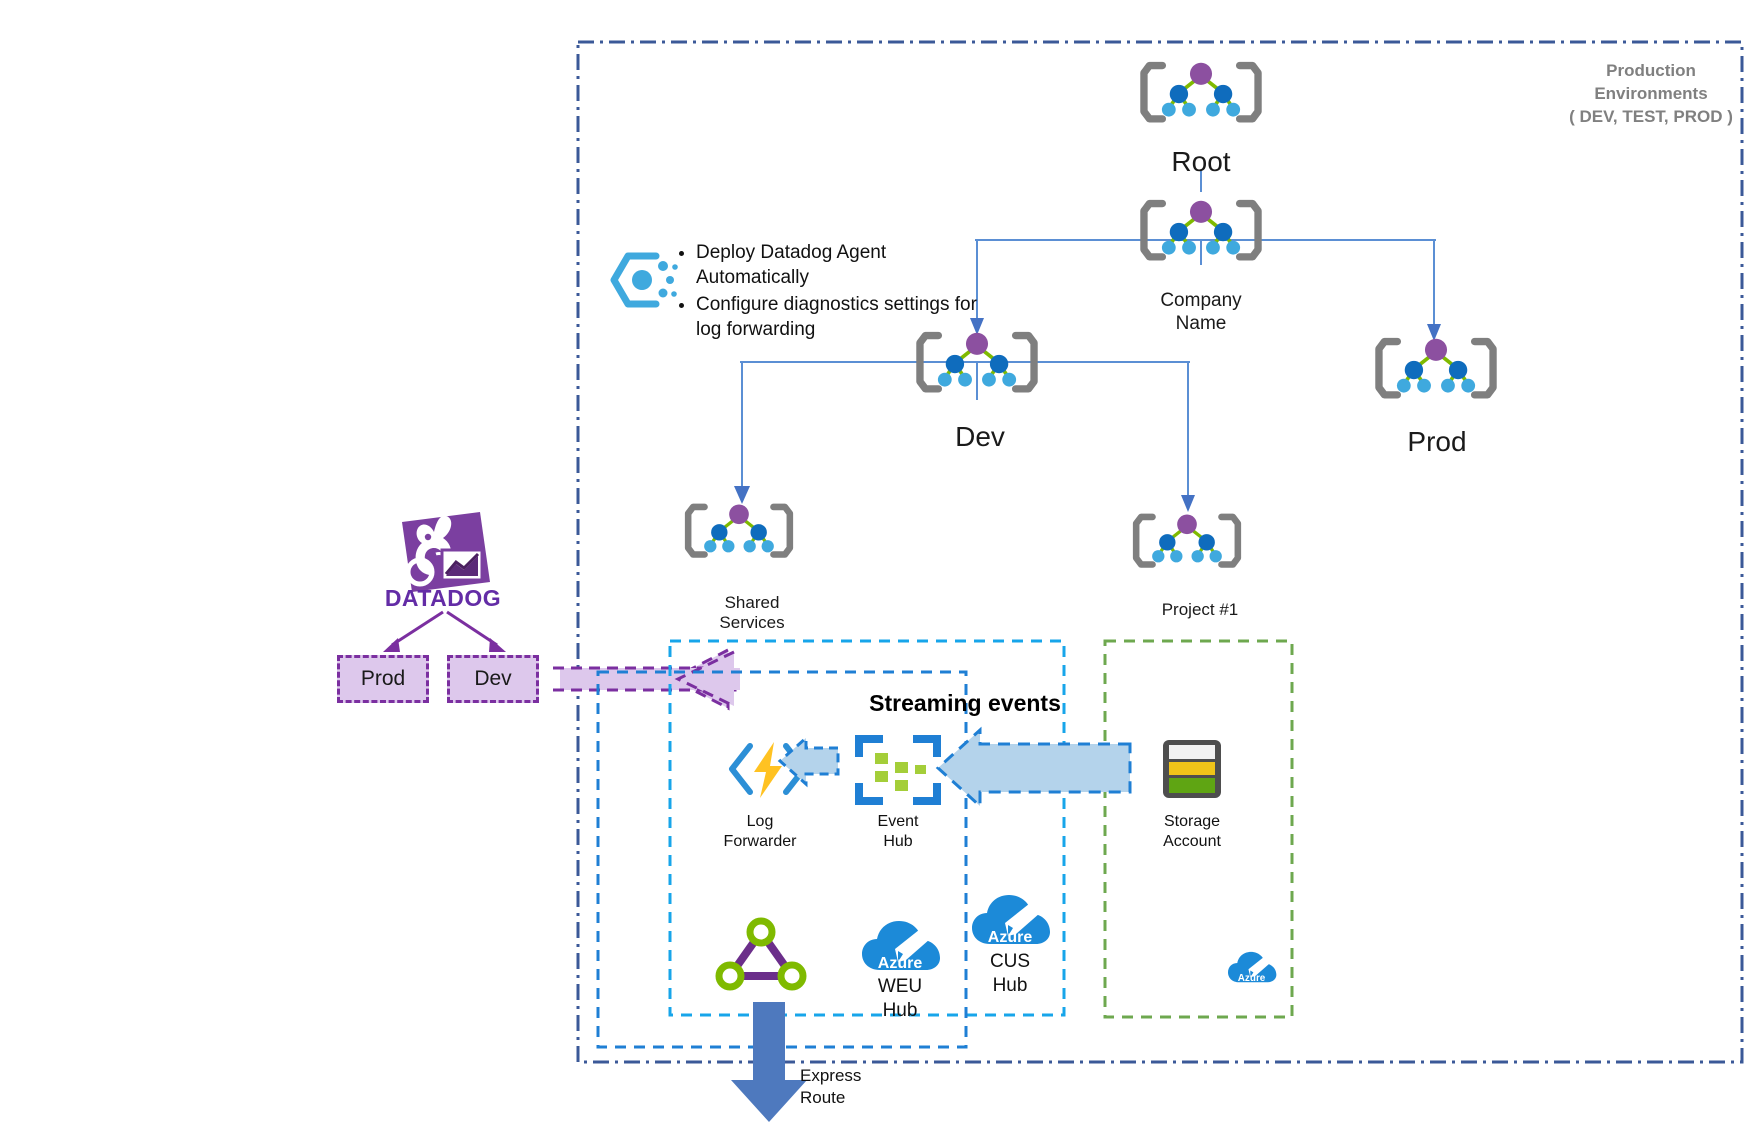 The width and height of the screenshot is (1753, 1125). Describe the element at coordinates (752, 613) in the screenshot. I see `mg-label-shared-services: Shared Services` at that location.